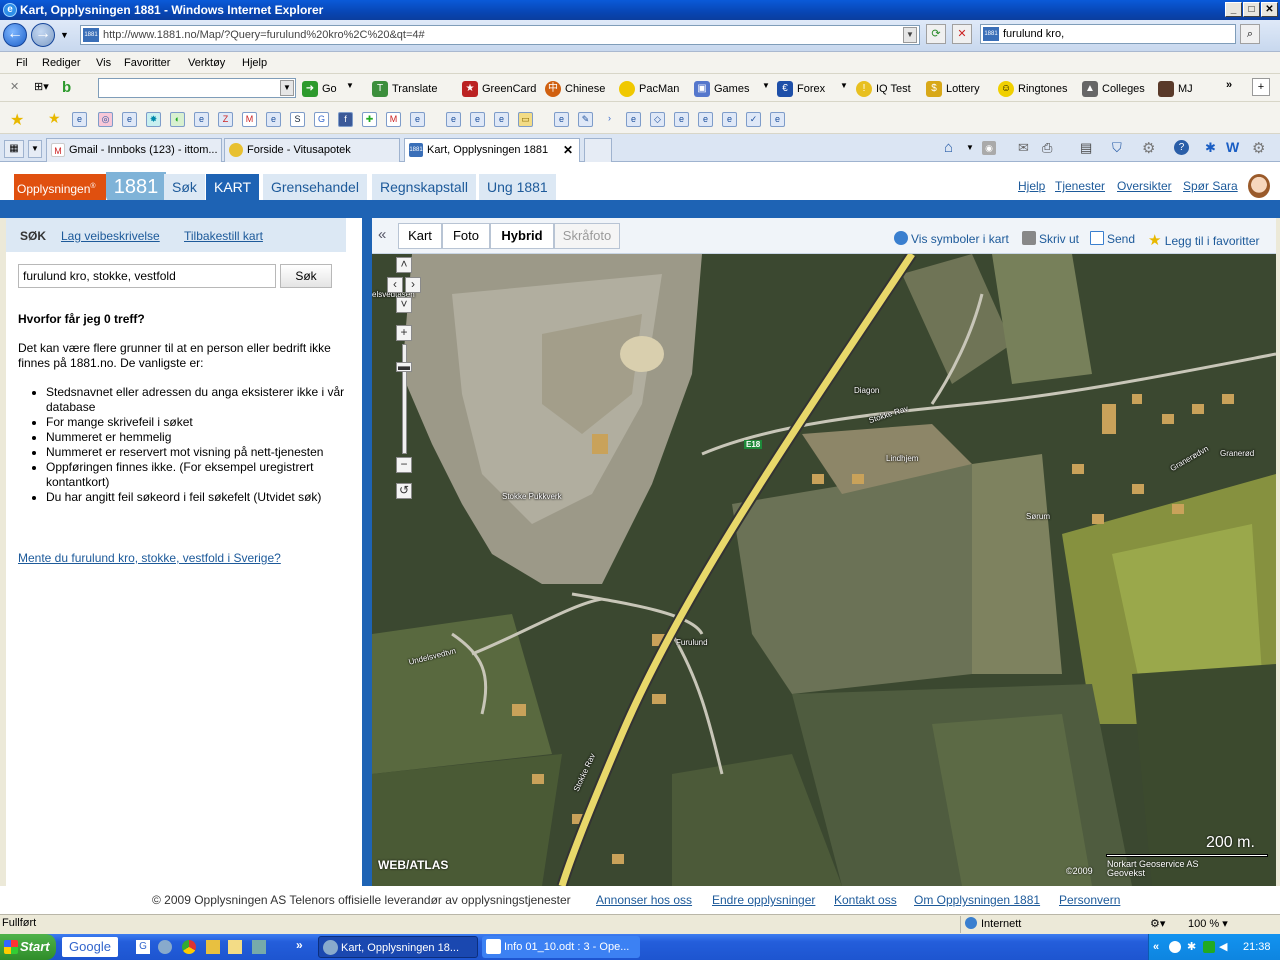 Image resolution: width=1280 pixels, height=960 pixels. Describe the element at coordinates (883, 89) in the screenshot. I see `iqtest-button: ! IQ Test` at that location.